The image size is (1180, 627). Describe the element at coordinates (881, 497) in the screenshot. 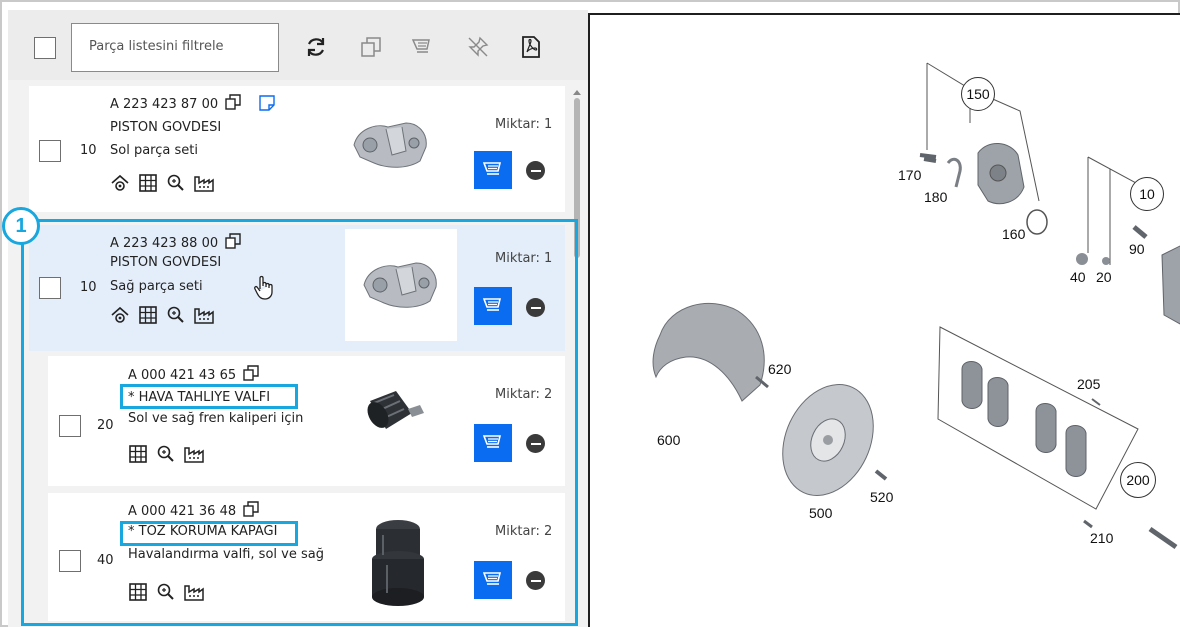

I see `diagram-label: 520` at that location.